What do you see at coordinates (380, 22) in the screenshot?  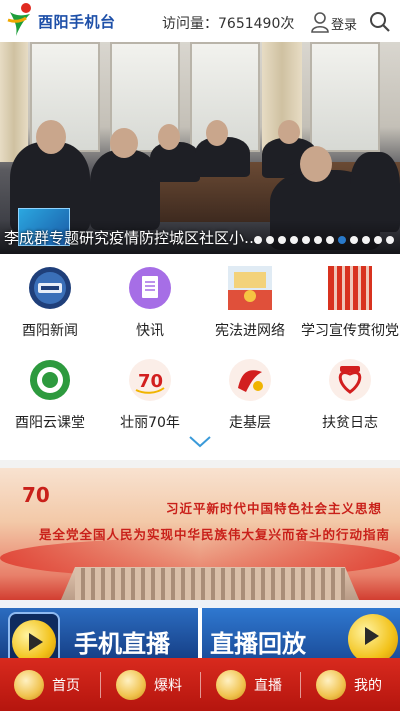 I see `search-icon` at bounding box center [380, 22].